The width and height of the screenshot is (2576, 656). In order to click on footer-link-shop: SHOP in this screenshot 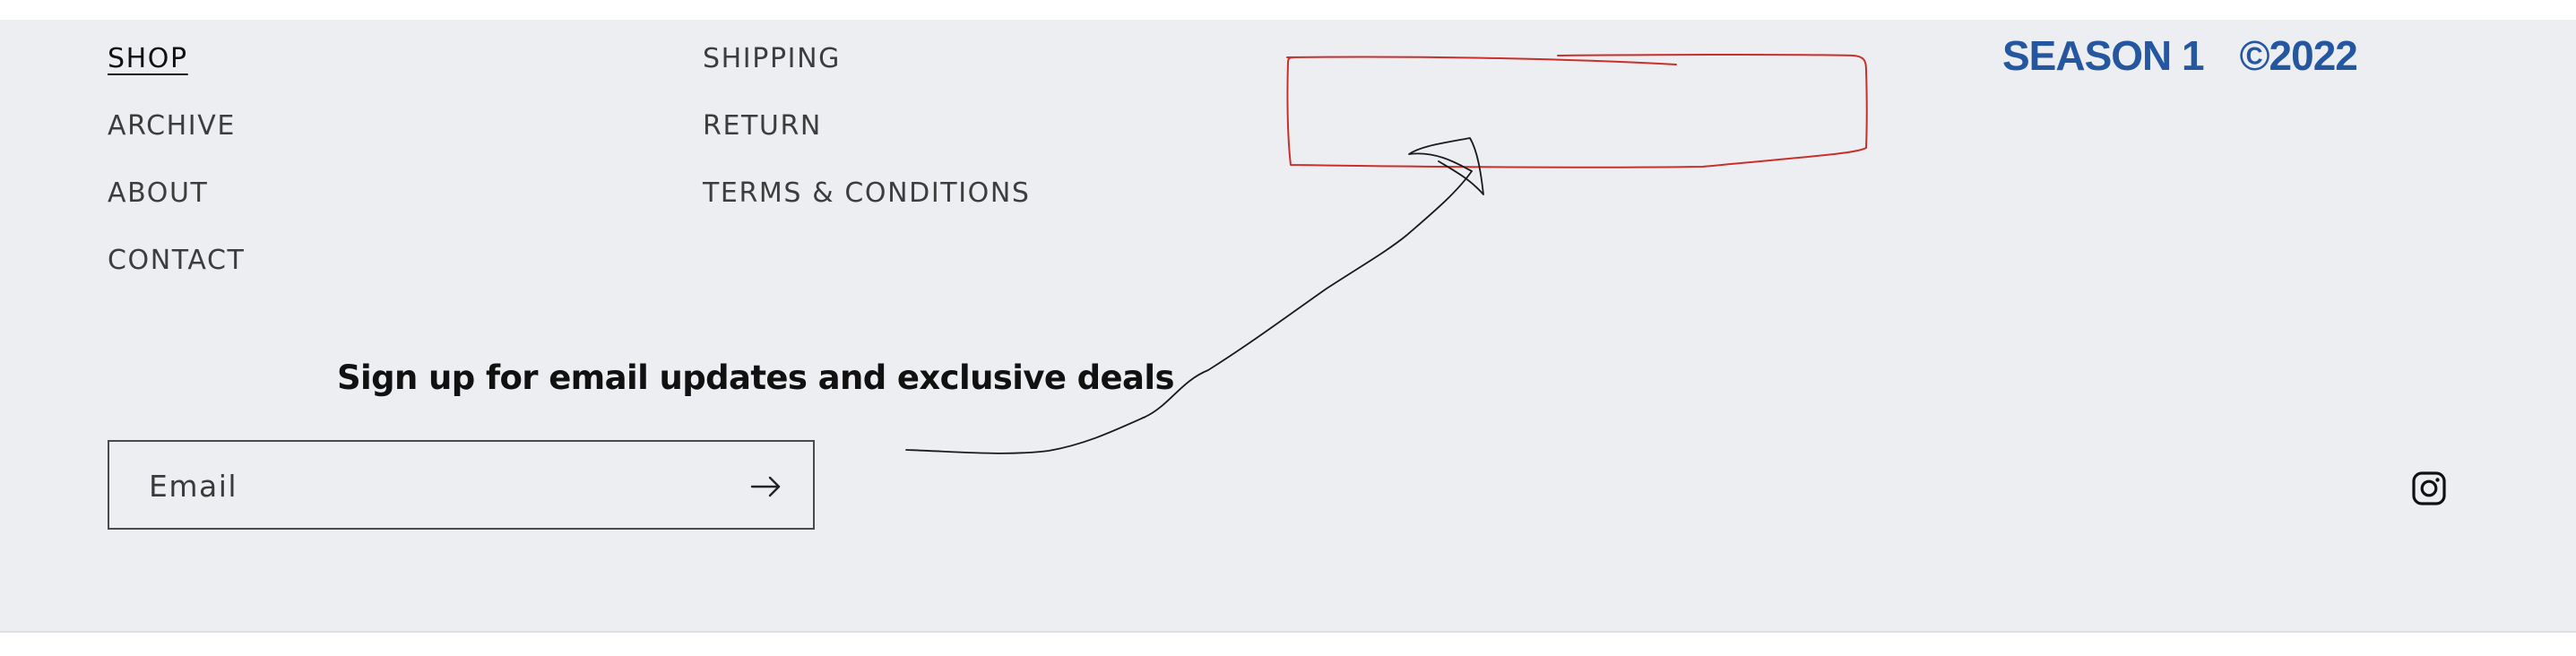, I will do `click(148, 59)`.